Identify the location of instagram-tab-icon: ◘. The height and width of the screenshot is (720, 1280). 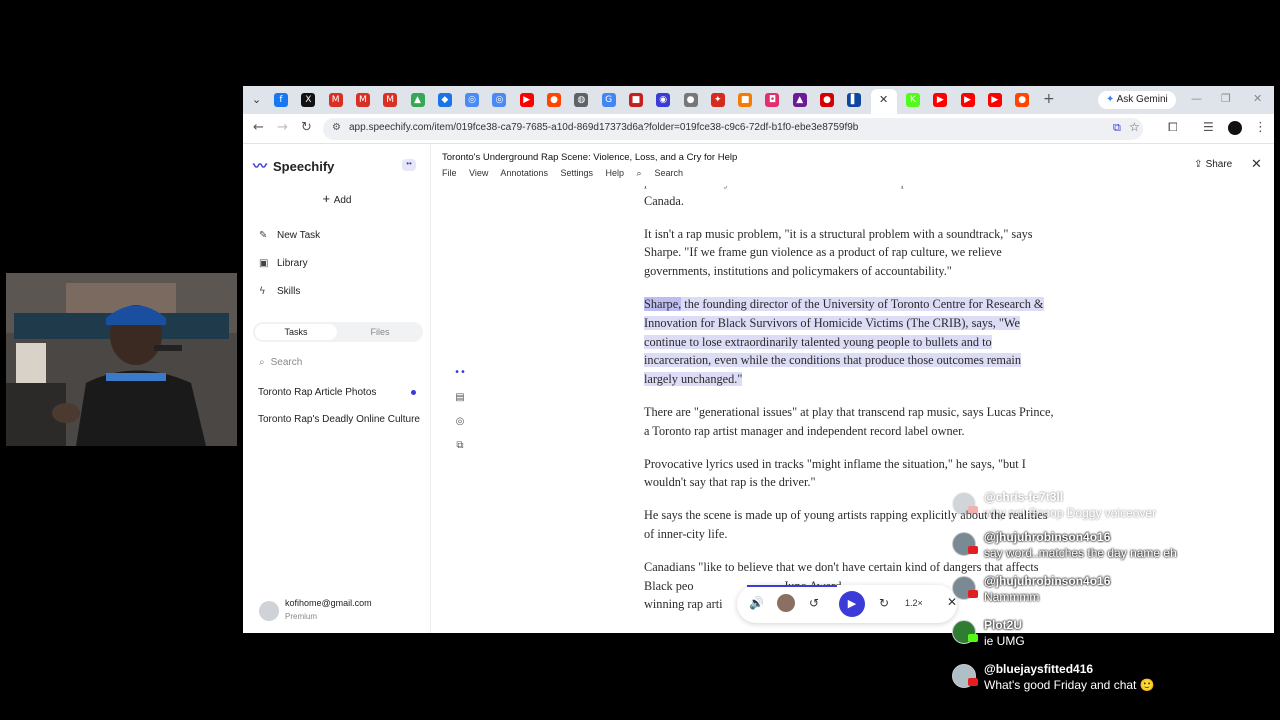
(772, 100).